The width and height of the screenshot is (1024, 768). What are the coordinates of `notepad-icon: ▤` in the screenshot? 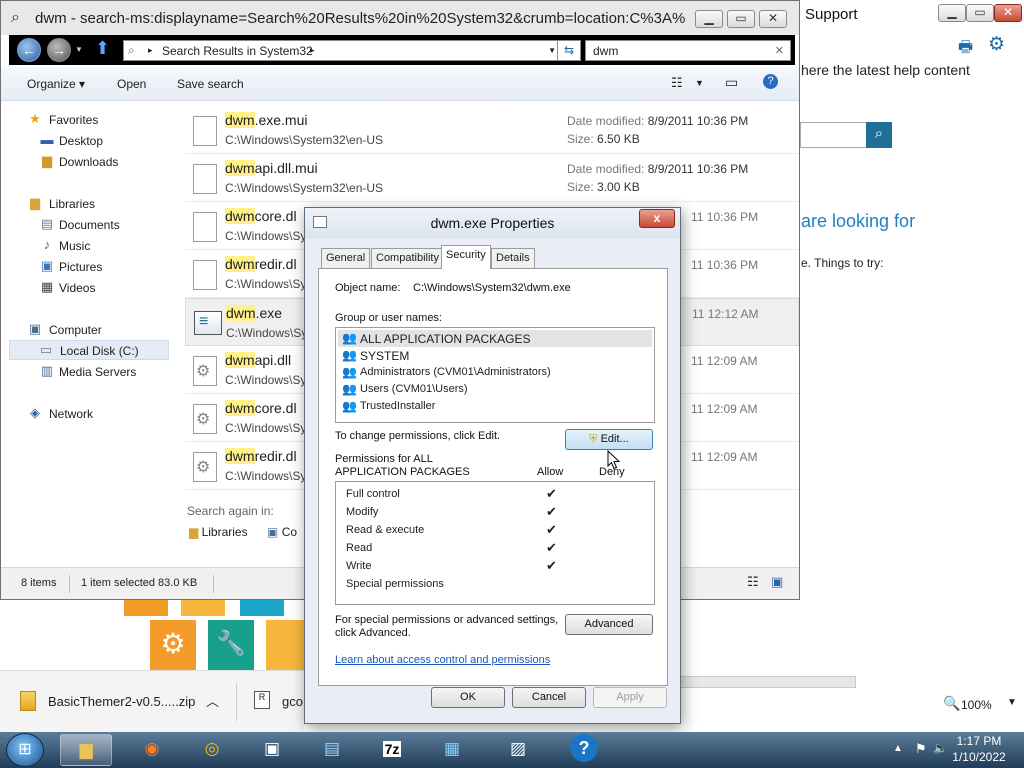 It's located at (332, 748).